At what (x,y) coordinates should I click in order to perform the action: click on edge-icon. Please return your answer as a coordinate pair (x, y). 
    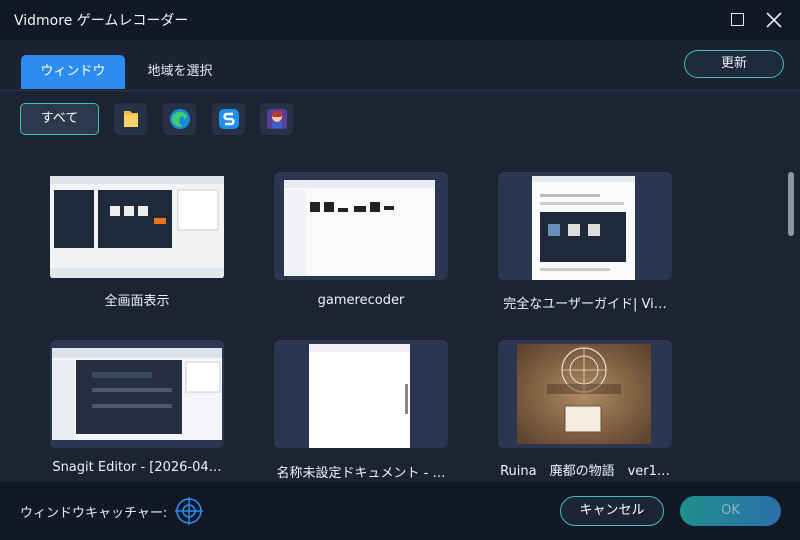
    Looking at the image, I should click on (179, 119).